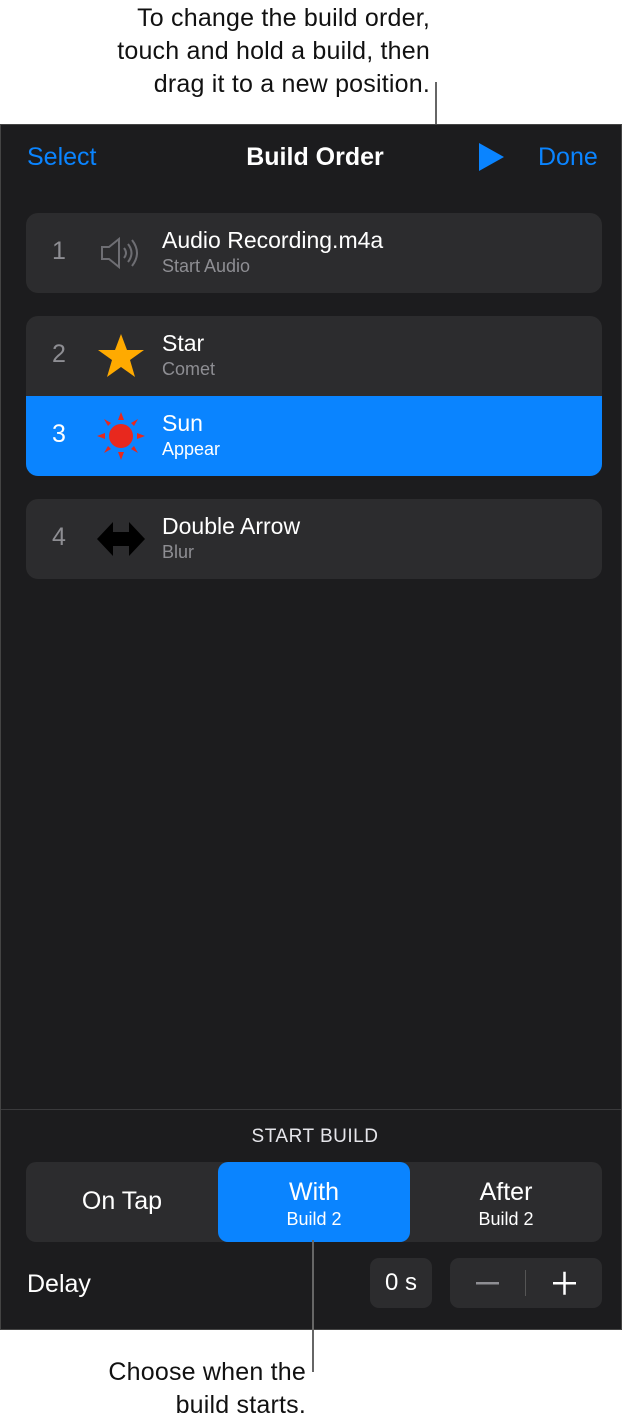 This screenshot has height=1428, width=622. I want to click on delay-value-field: 0 s, so click(401, 1283).